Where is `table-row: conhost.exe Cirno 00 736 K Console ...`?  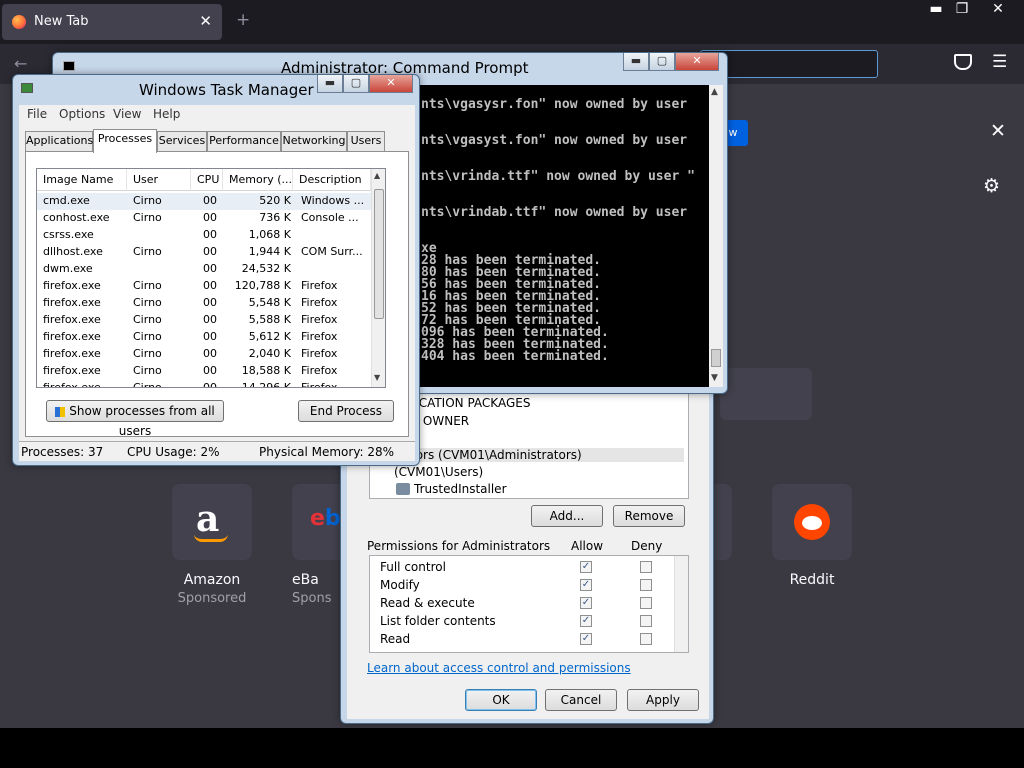
table-row: conhost.exe Cirno 00 736 K Console ... is located at coordinates (204, 218).